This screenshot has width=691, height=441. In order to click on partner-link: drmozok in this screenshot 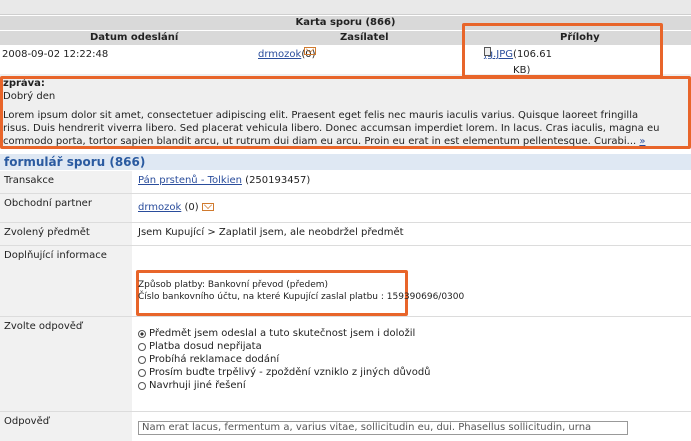, I will do `click(159, 207)`.